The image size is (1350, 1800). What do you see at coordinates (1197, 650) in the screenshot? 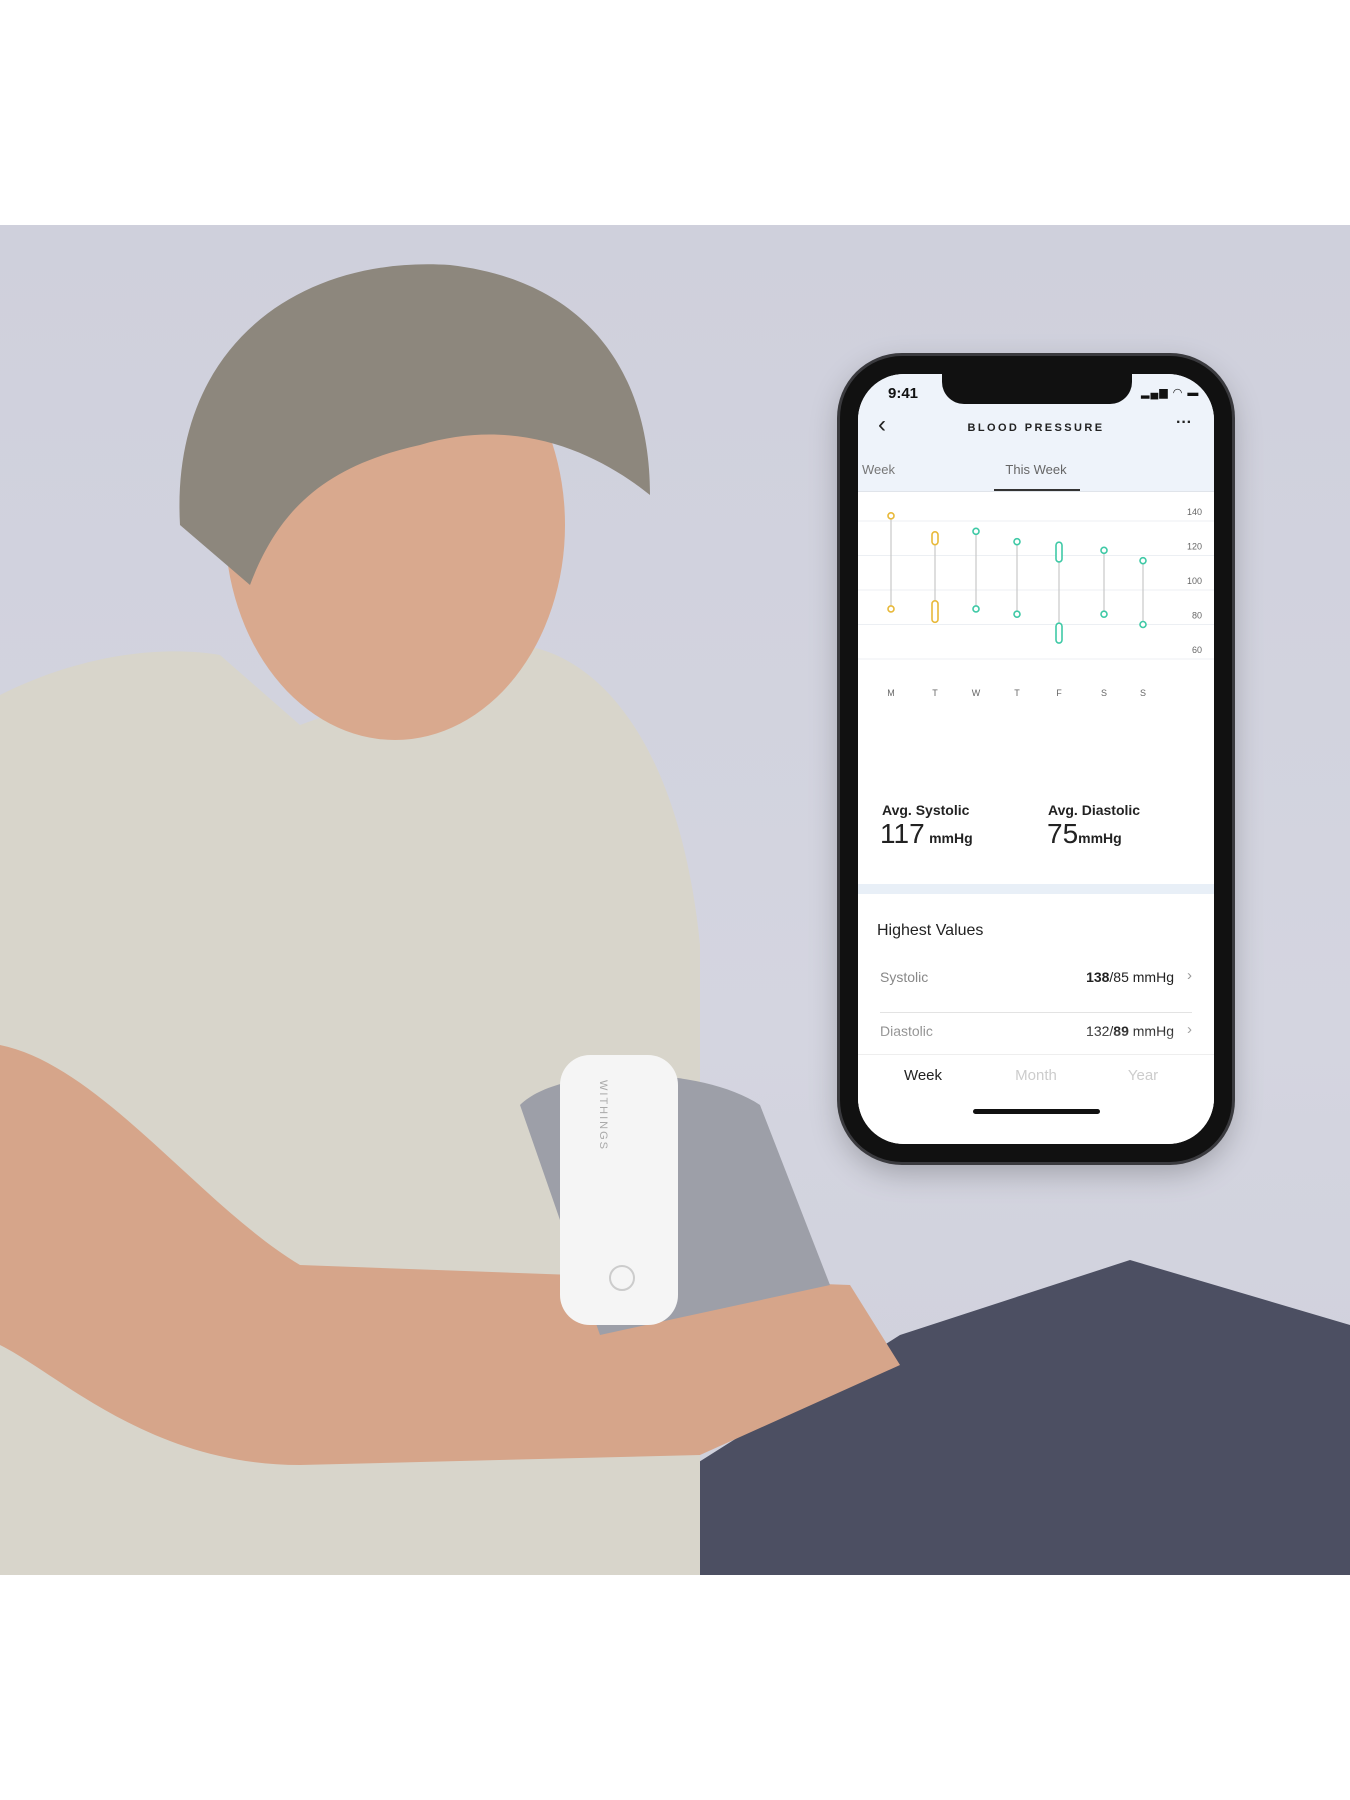
I see `y-tick-label: 60` at bounding box center [1197, 650].